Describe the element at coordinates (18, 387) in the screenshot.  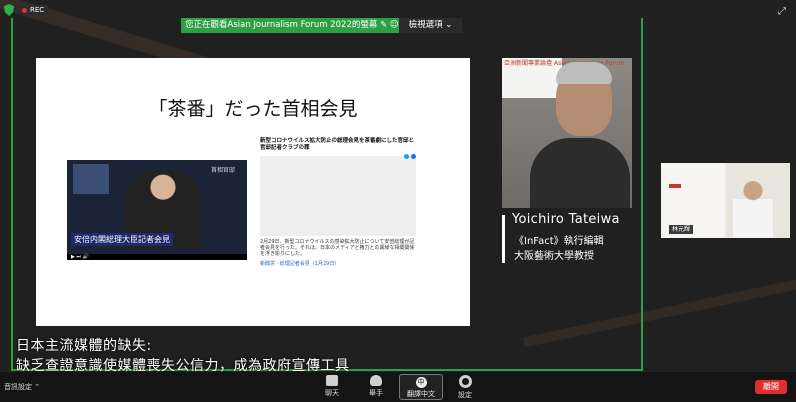
I see `audio-settings-label: 音訊設定` at that location.